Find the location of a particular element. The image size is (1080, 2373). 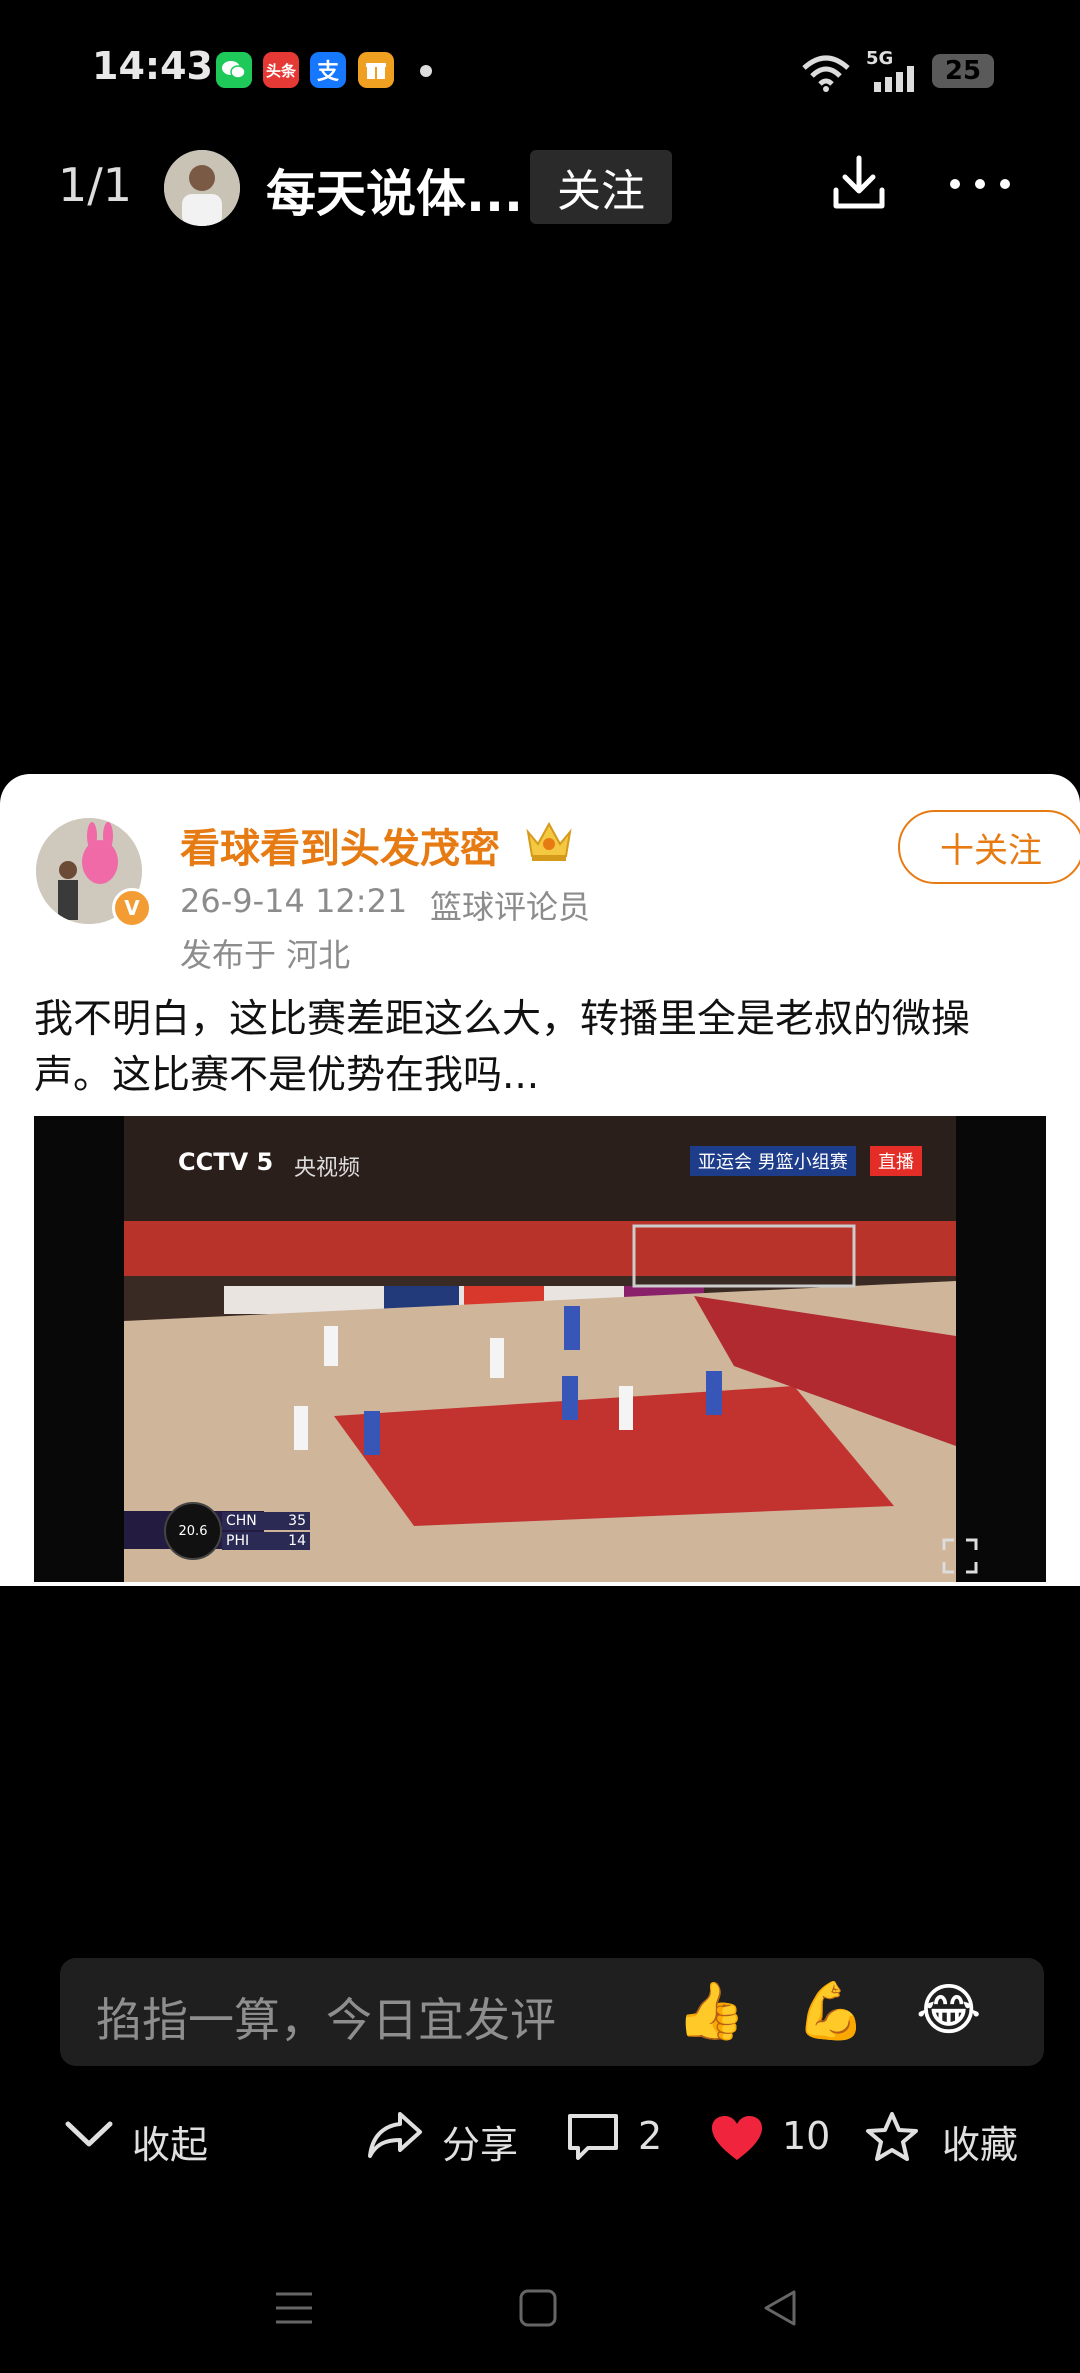

comment-placeholder: 掐指一算，今日宜发评 is located at coordinates (326, 2017).